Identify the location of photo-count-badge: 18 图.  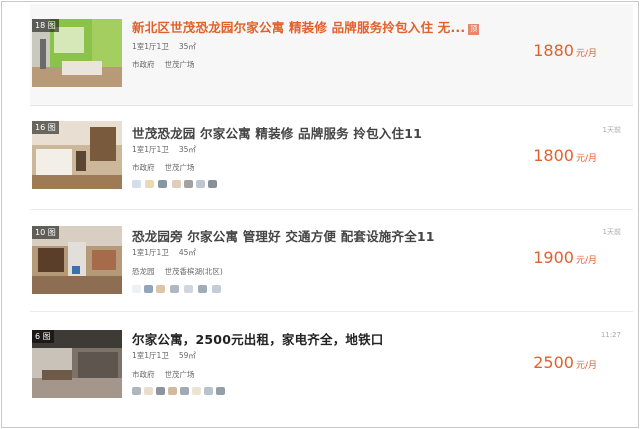
(45, 25).